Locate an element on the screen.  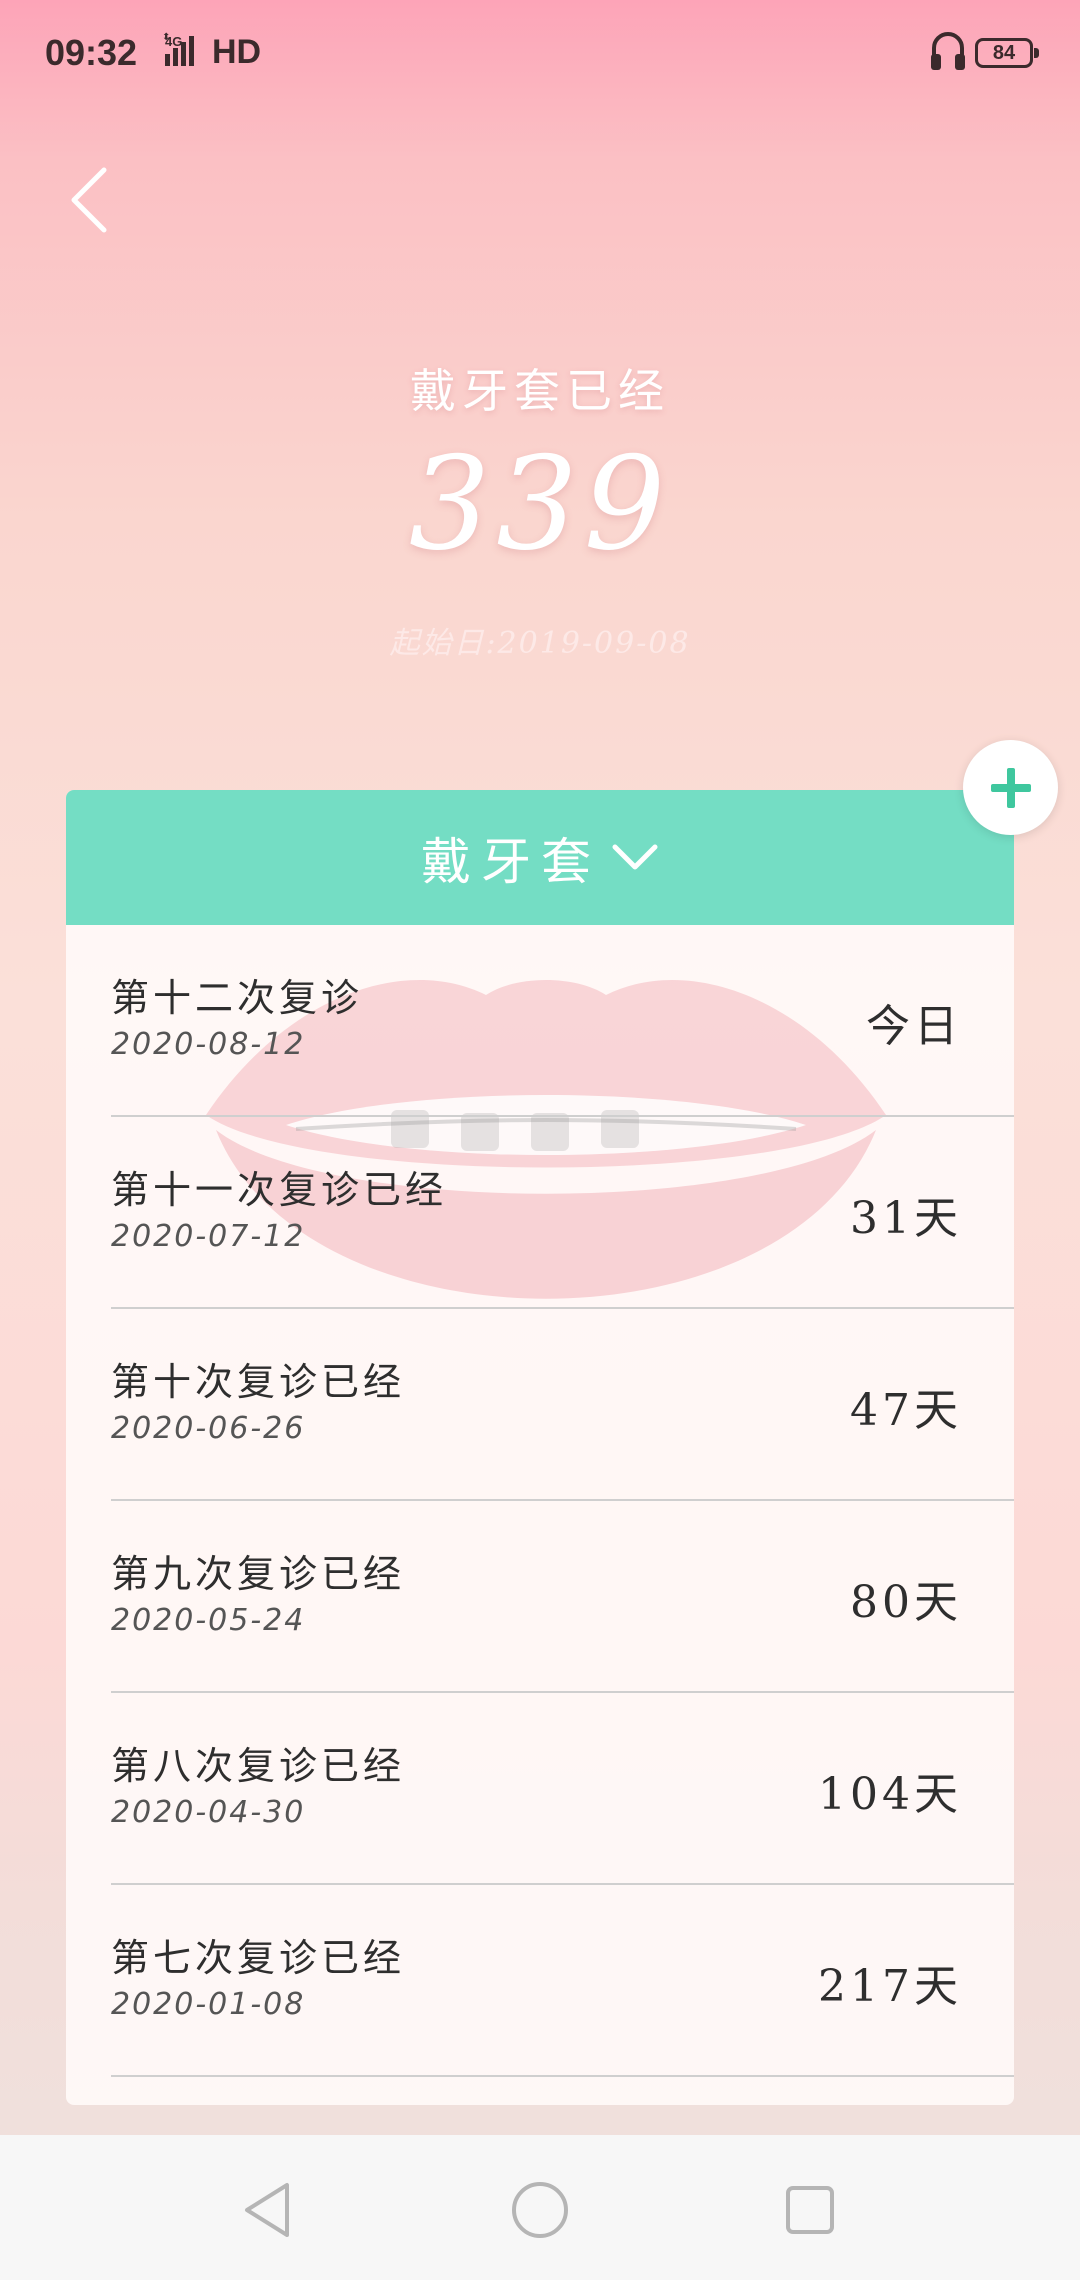
item-count: 217天 is located at coordinates (890, 1986).